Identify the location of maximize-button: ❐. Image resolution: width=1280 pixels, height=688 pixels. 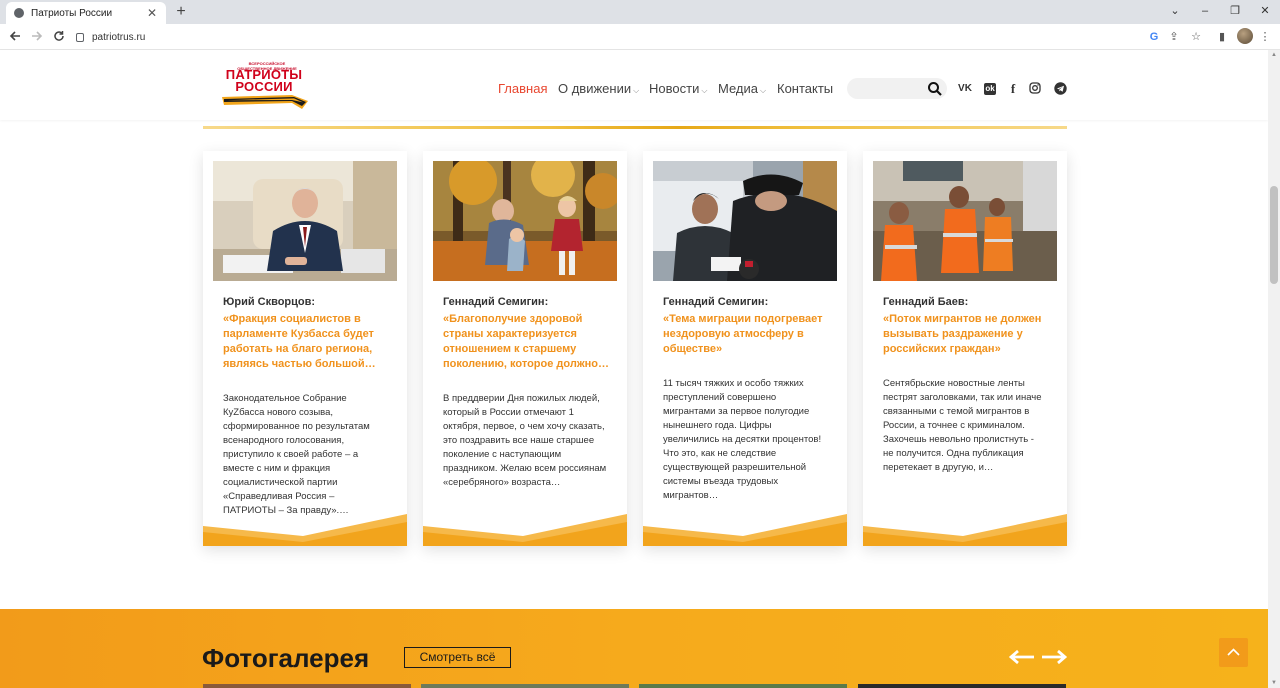
(1235, 12).